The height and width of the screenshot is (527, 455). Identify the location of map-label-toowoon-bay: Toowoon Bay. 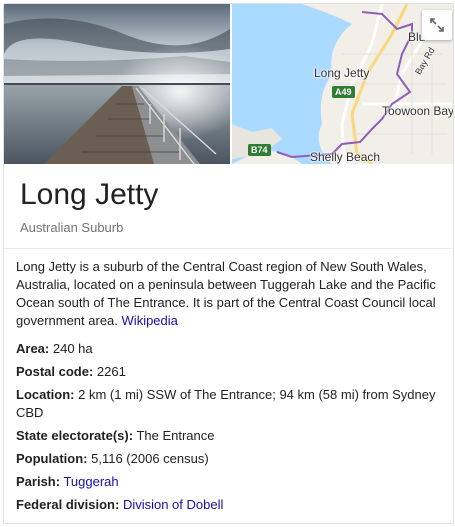
(418, 111).